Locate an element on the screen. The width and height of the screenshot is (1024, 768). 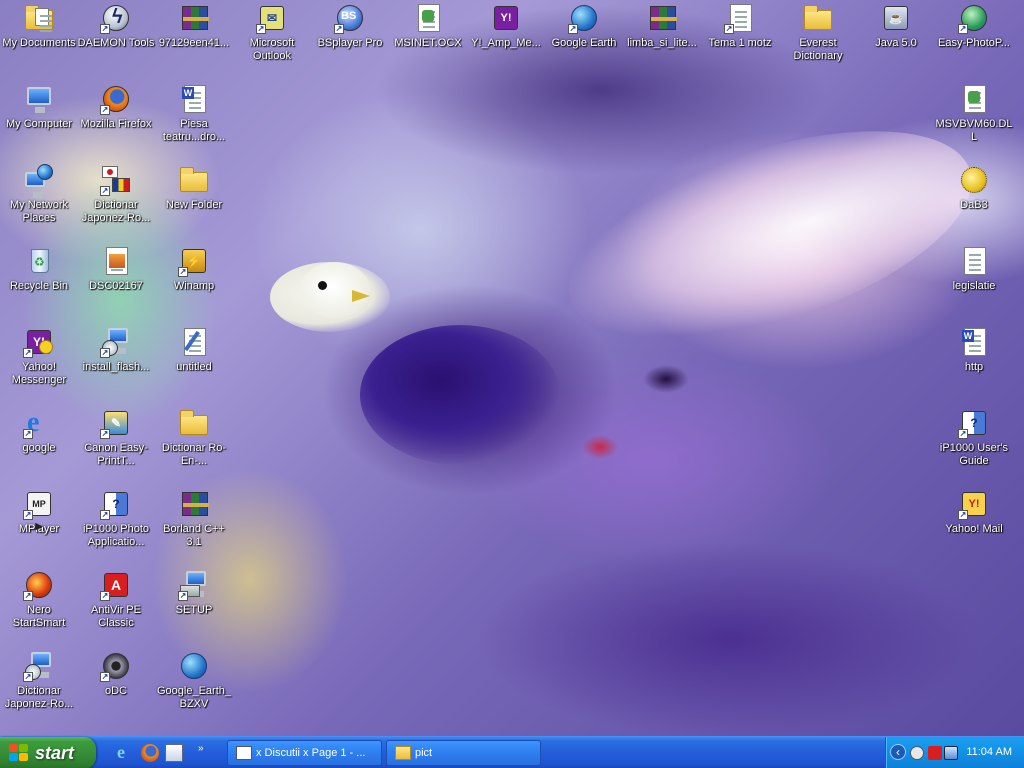
desktop-icon-label: Nero StartSmart is located at coordinates (39, 616).